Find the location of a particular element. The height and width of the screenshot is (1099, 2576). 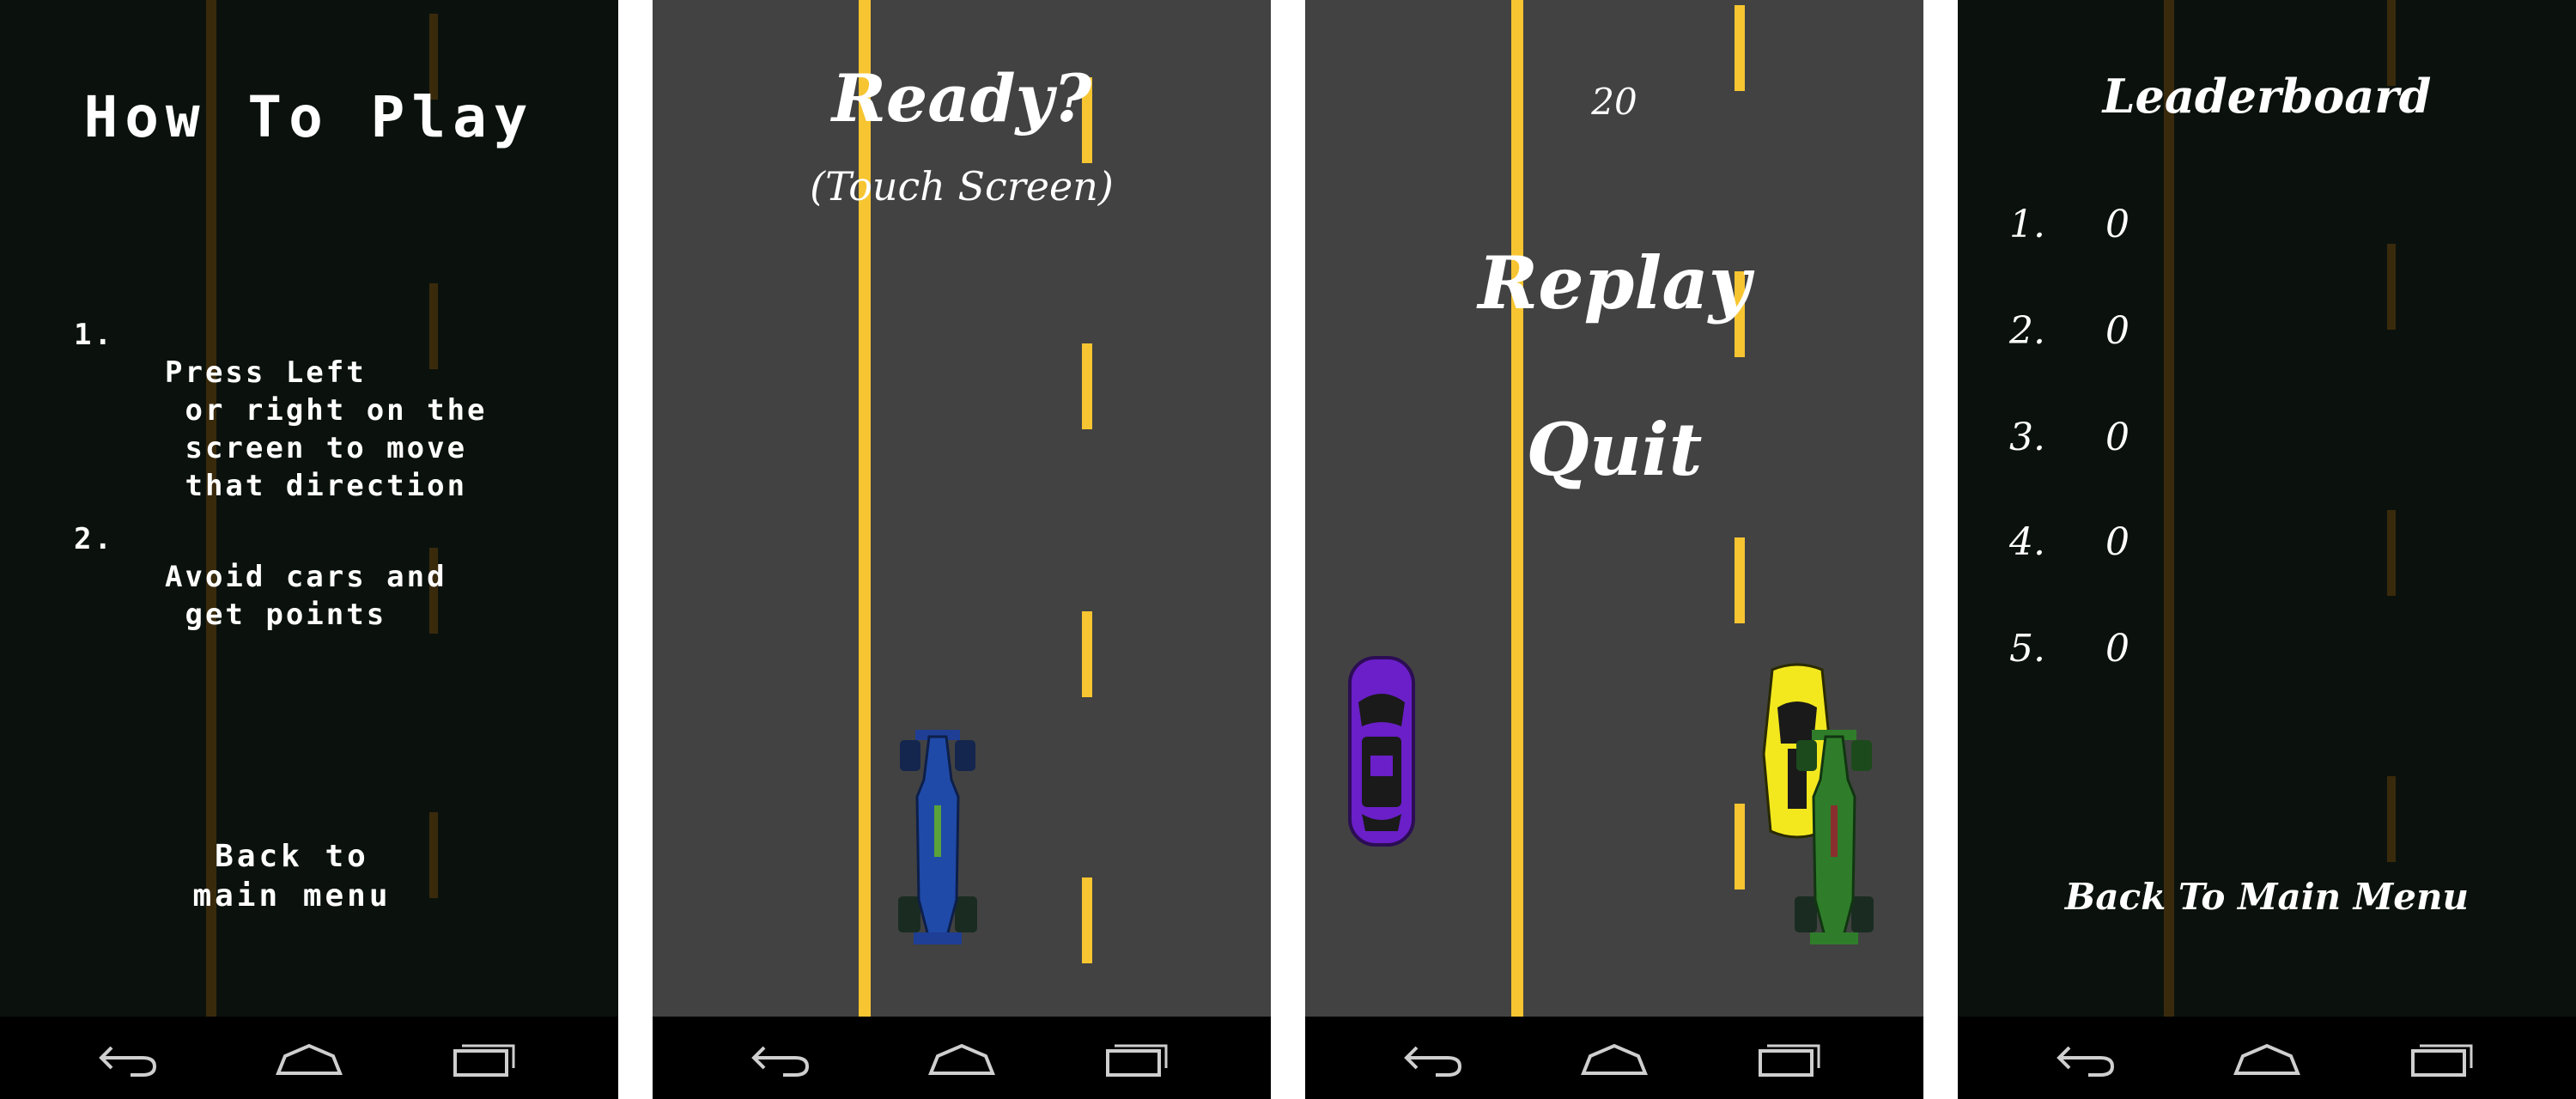

rank-label: 3. is located at coordinates (2027, 437).